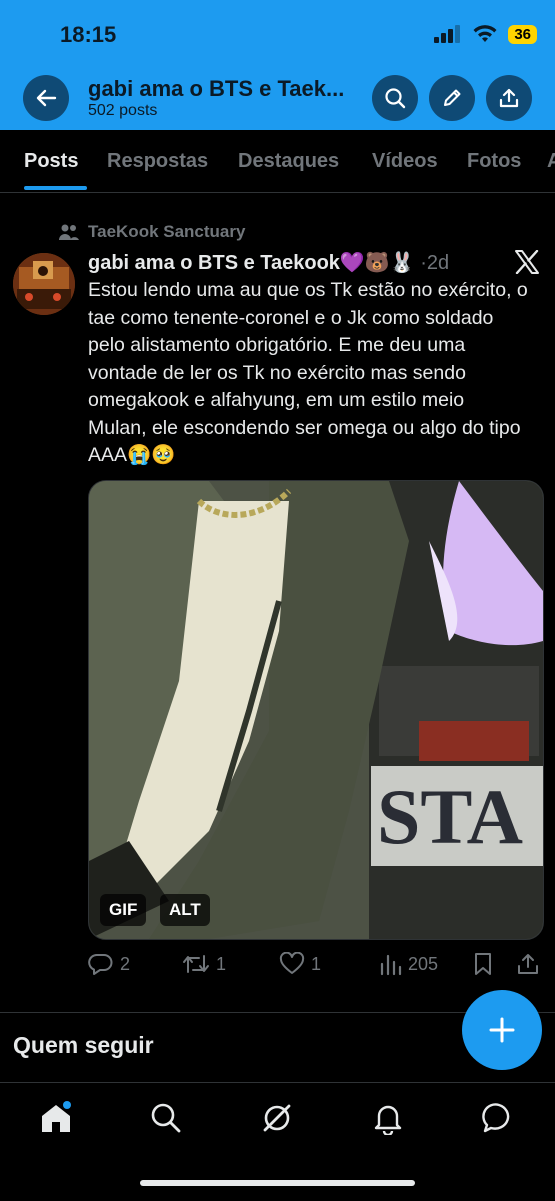 This screenshot has width=555, height=1201. I want to click on share-profile-button, so click(509, 98).